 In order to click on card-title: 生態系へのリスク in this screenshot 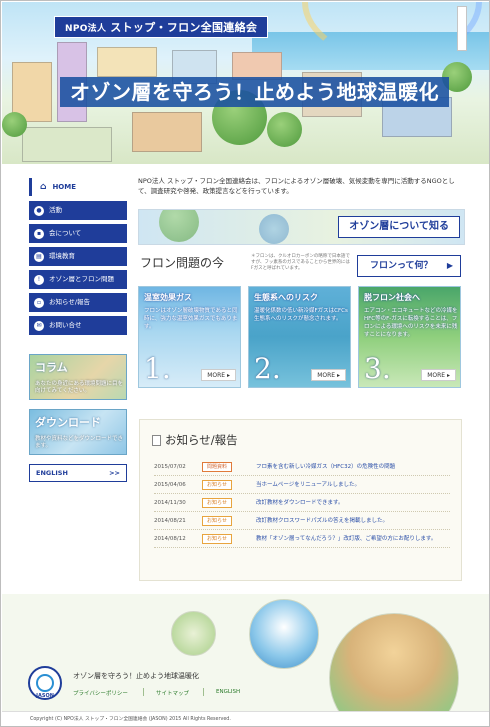, I will do `click(286, 297)`.